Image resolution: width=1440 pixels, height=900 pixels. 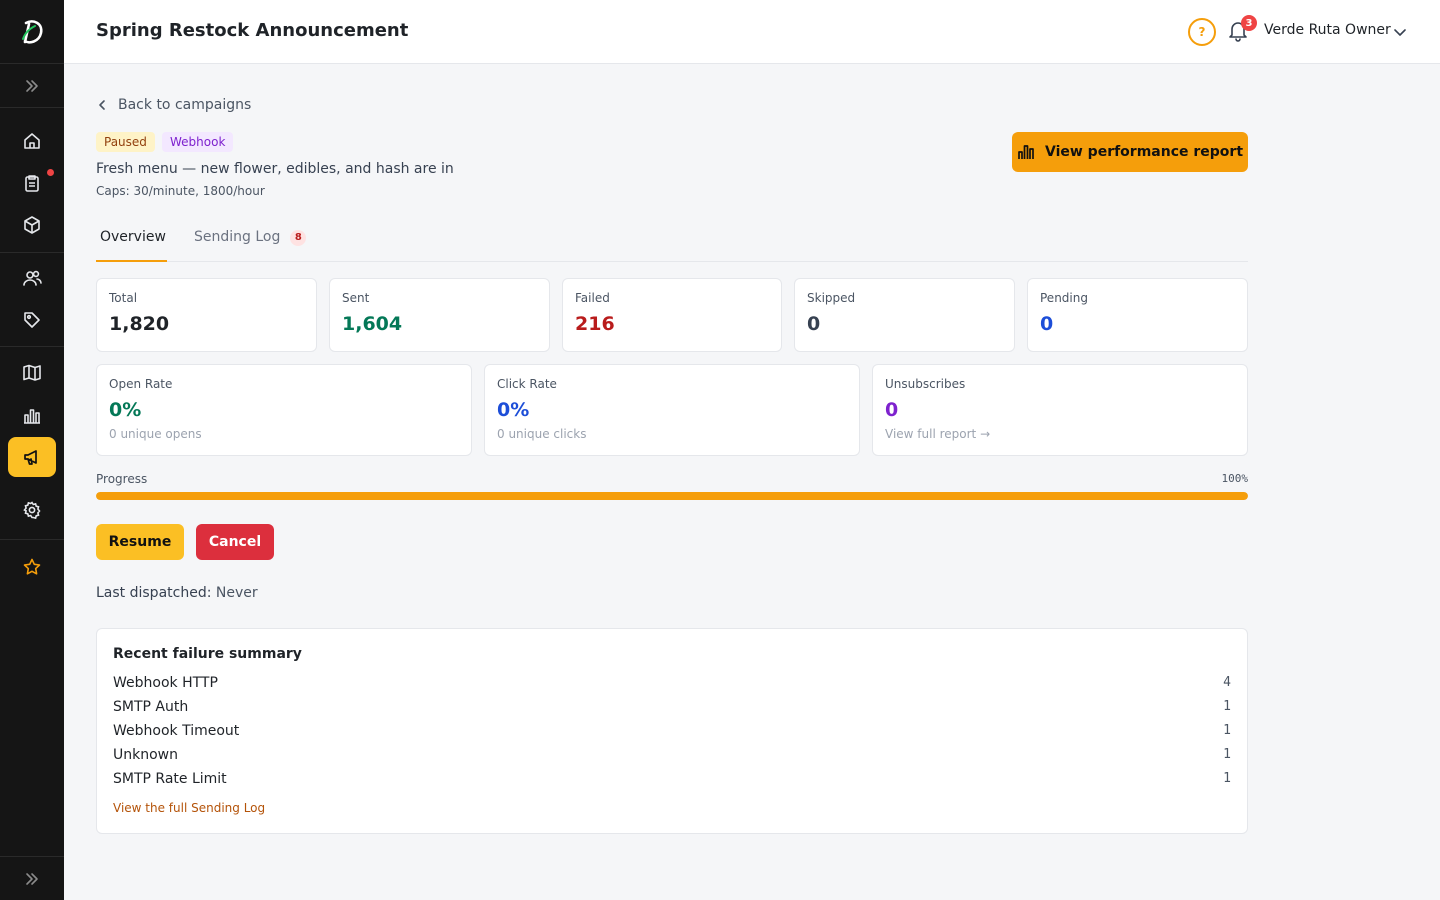 I want to click on chevron-down-icon, so click(x=1400, y=32).